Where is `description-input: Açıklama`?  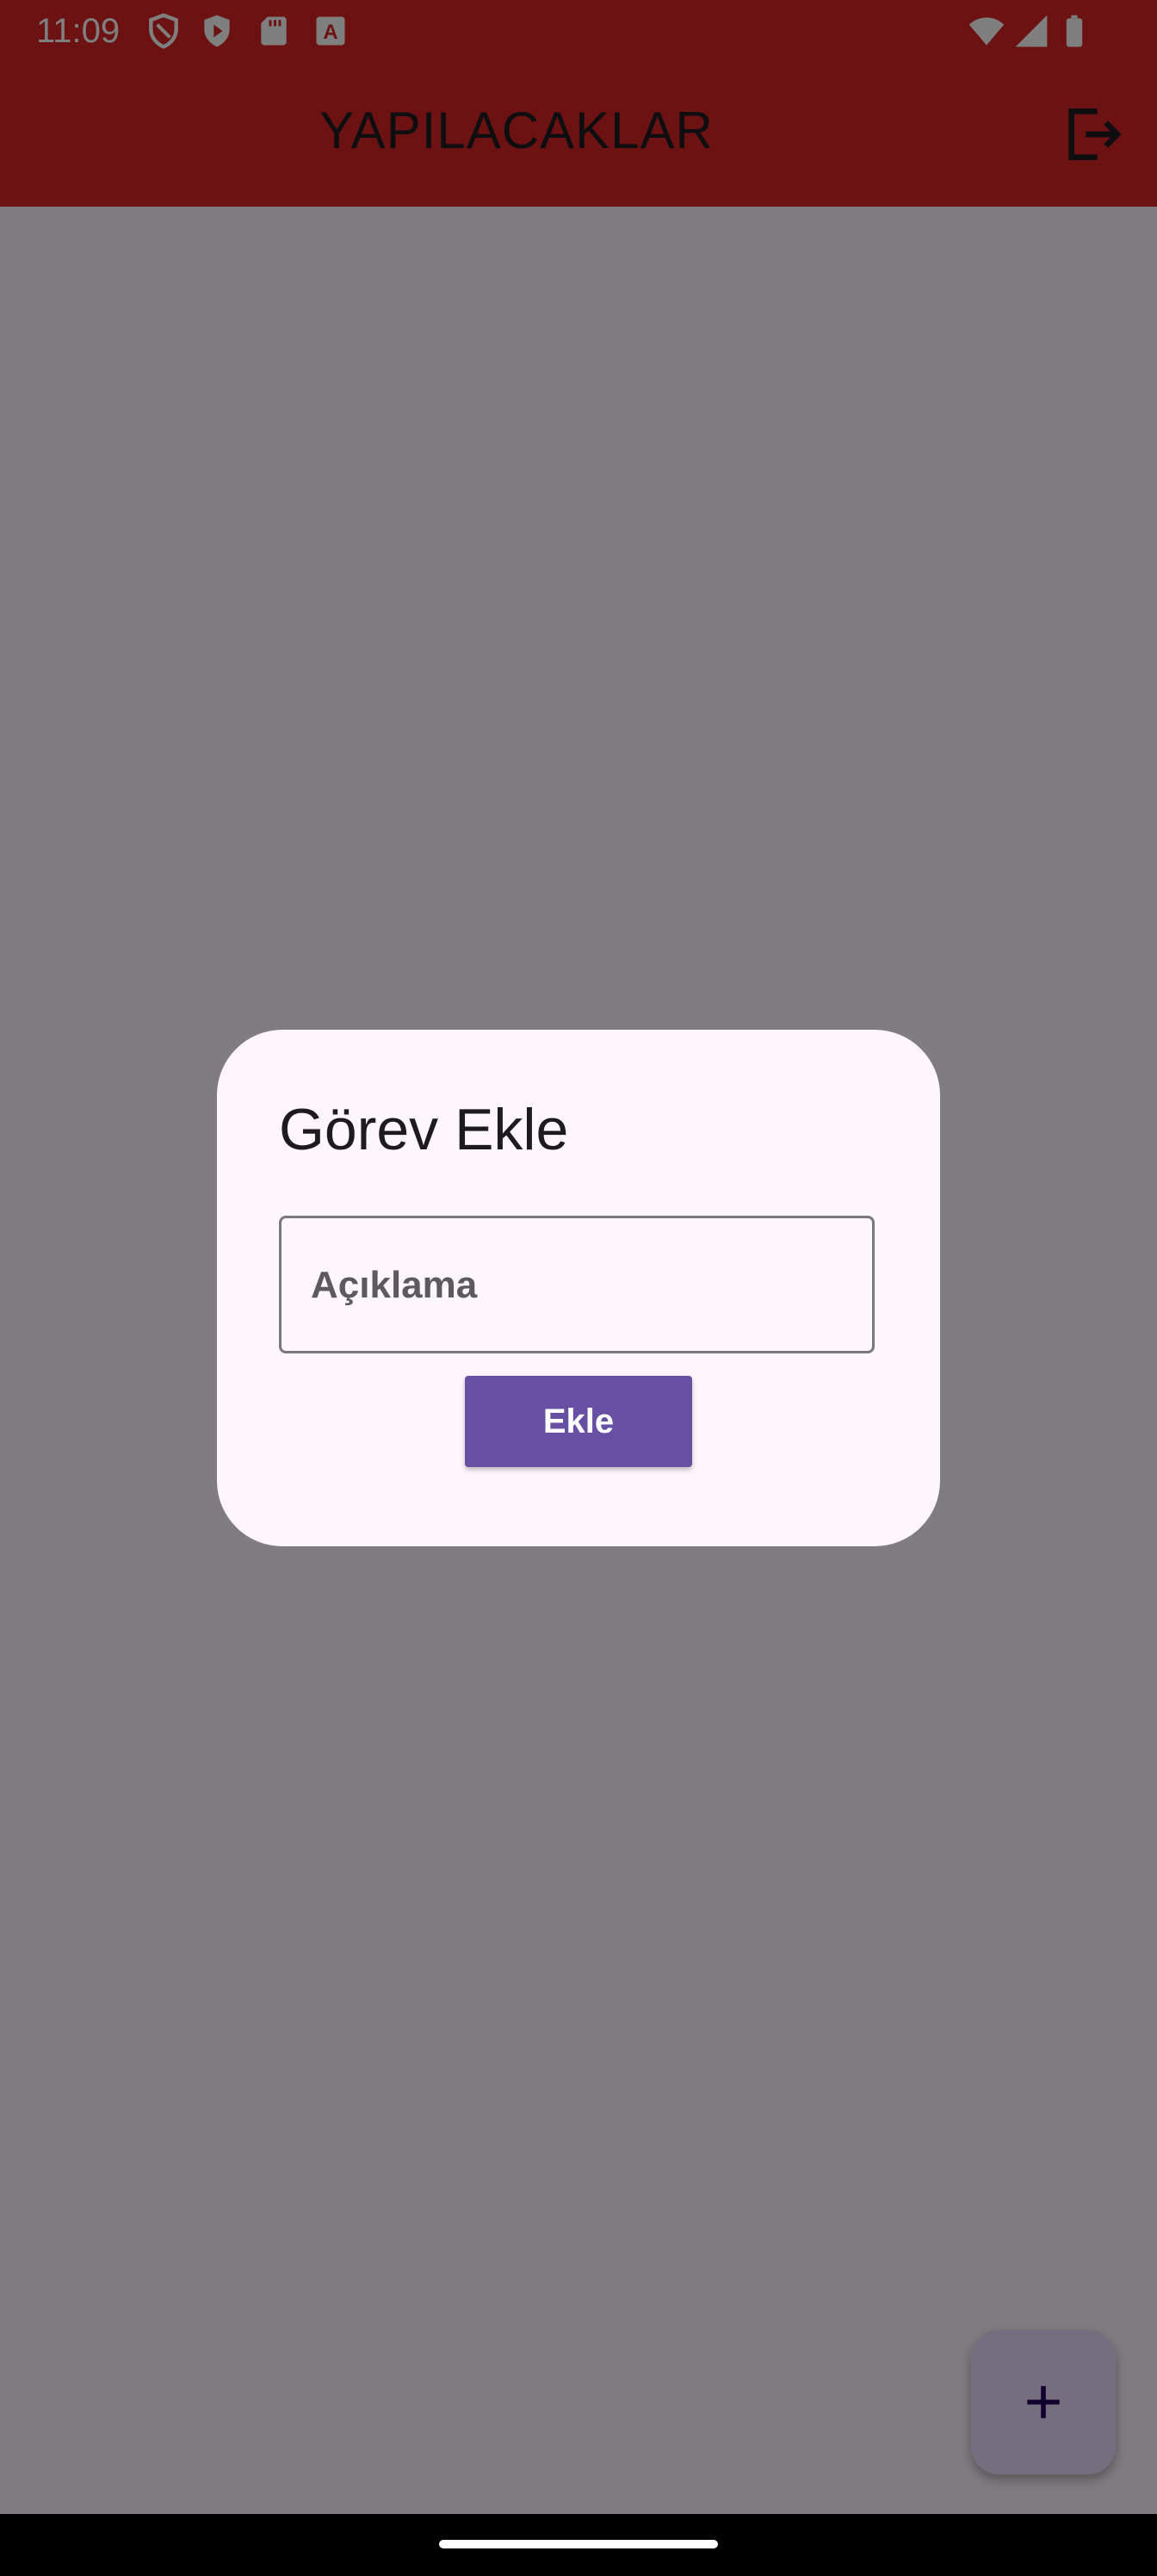
description-input: Açıklama is located at coordinates (577, 1284).